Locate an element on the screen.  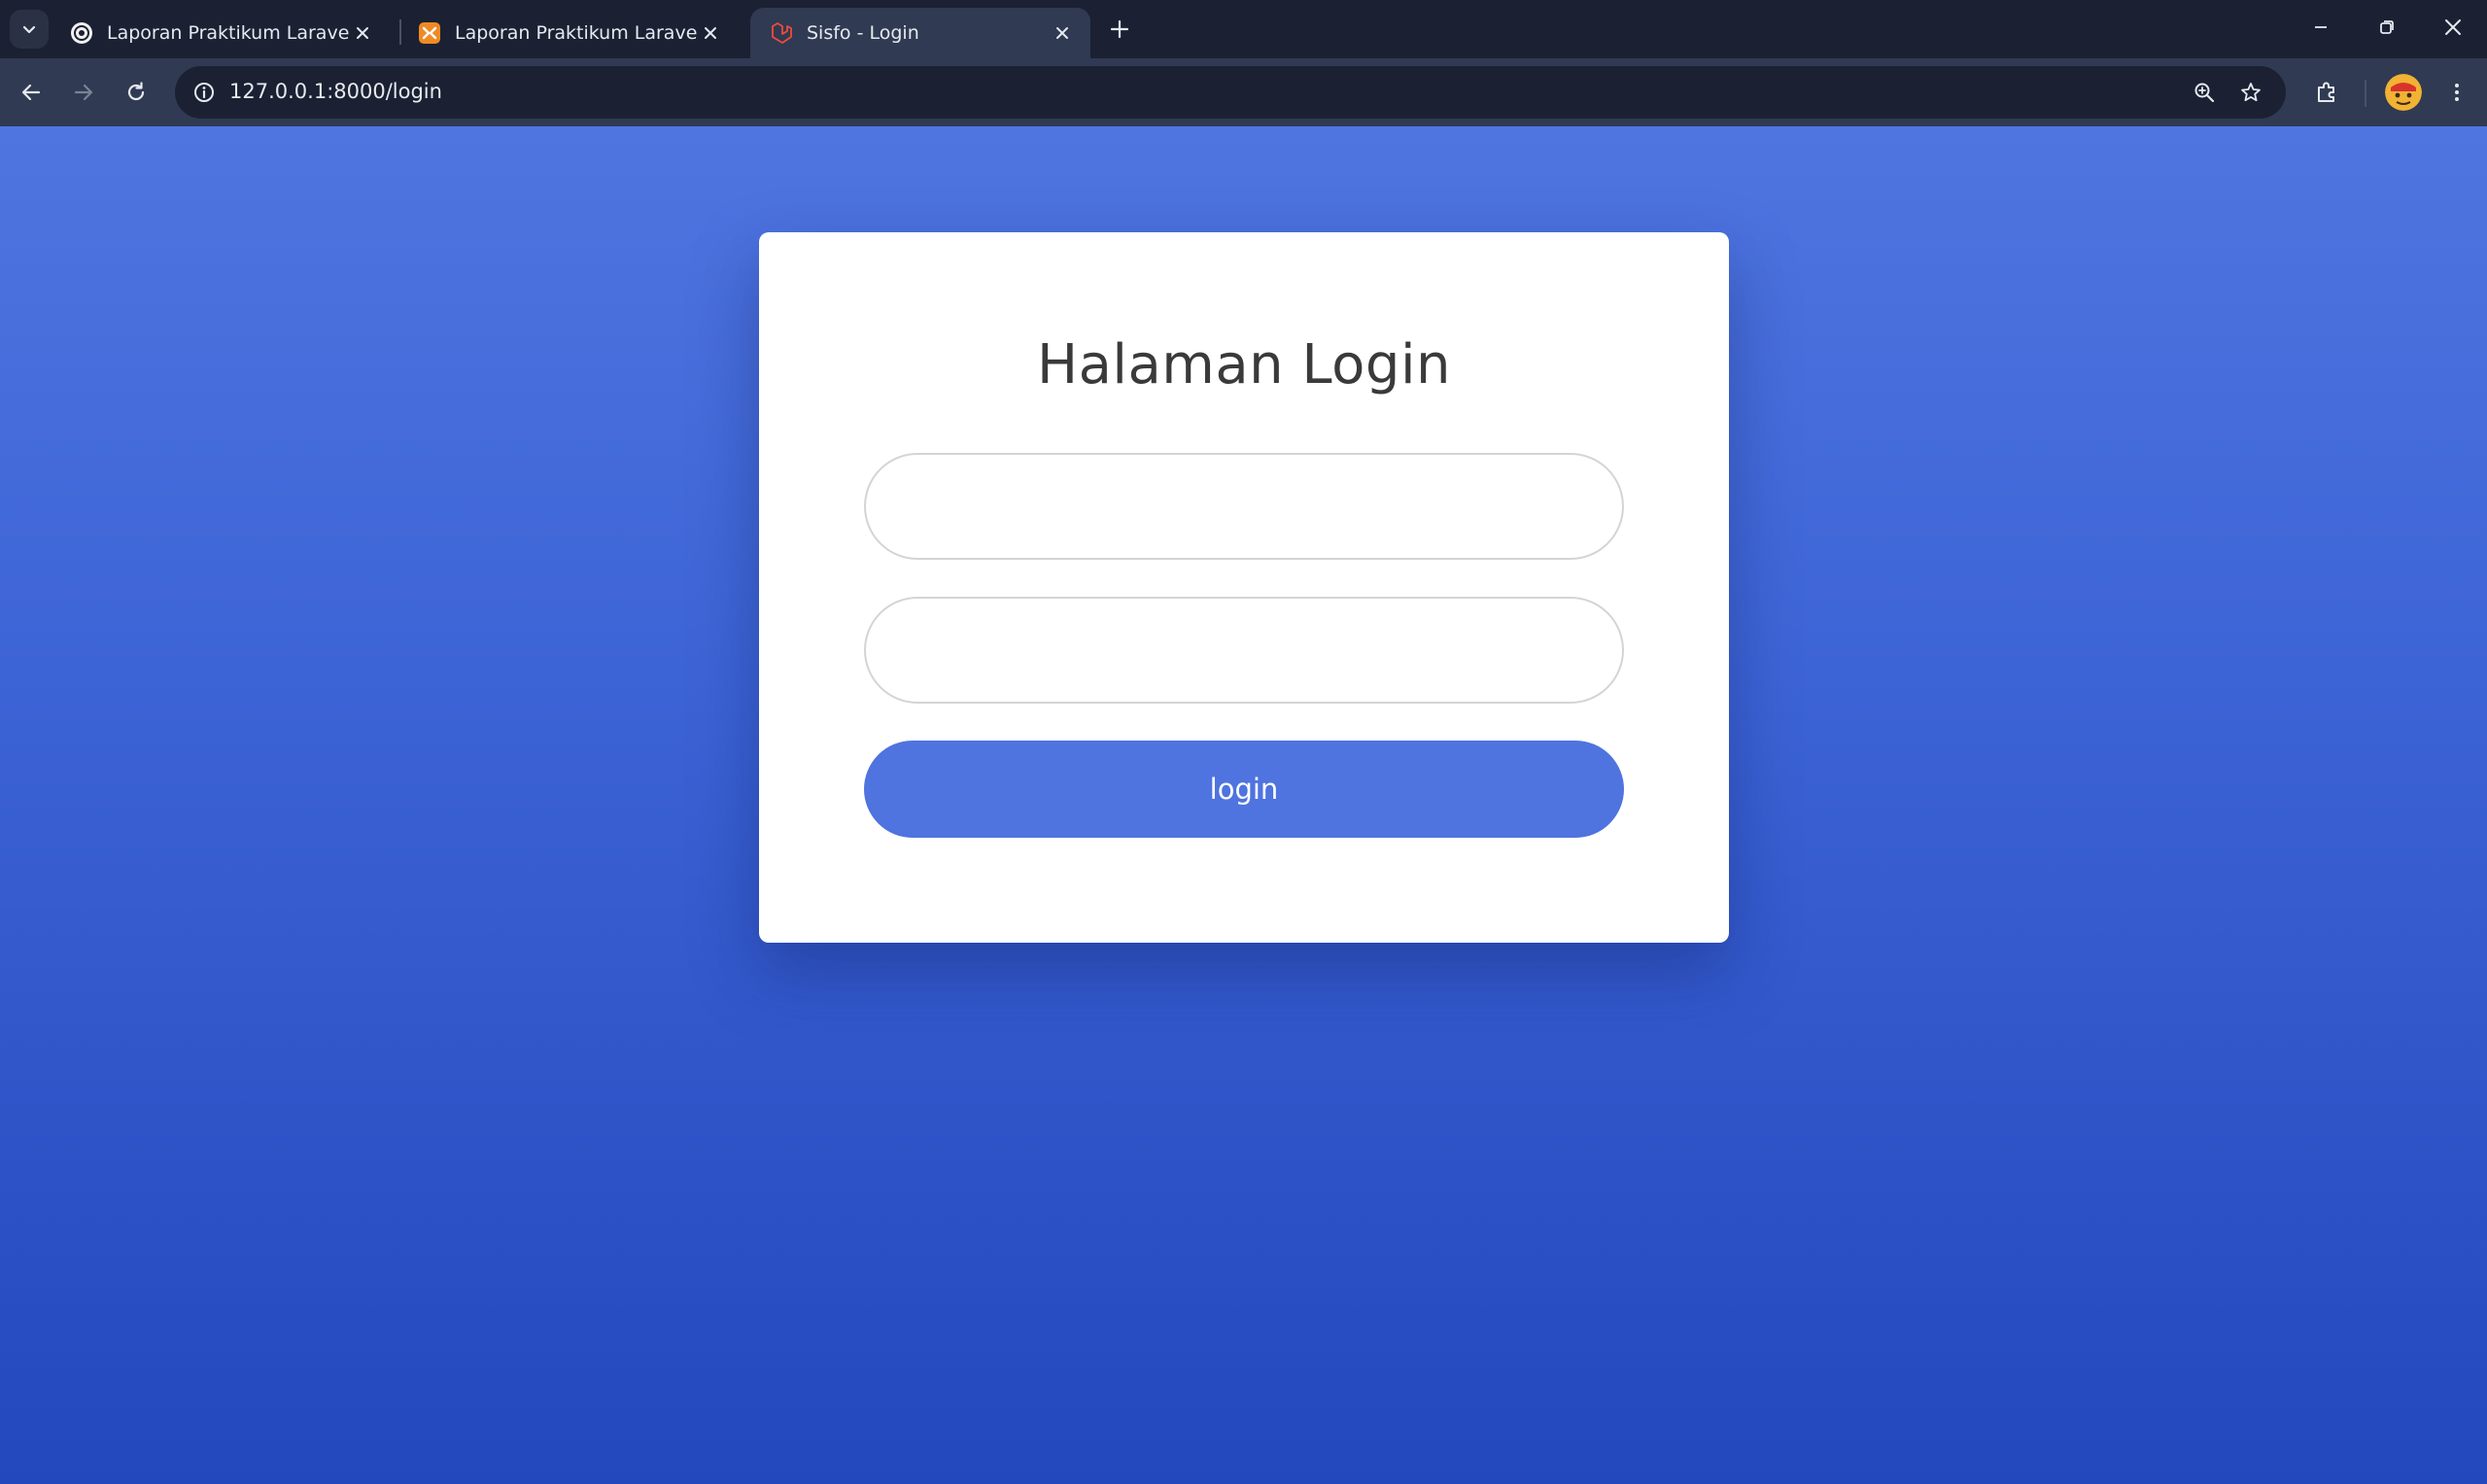
reload-button is located at coordinates (136, 92).